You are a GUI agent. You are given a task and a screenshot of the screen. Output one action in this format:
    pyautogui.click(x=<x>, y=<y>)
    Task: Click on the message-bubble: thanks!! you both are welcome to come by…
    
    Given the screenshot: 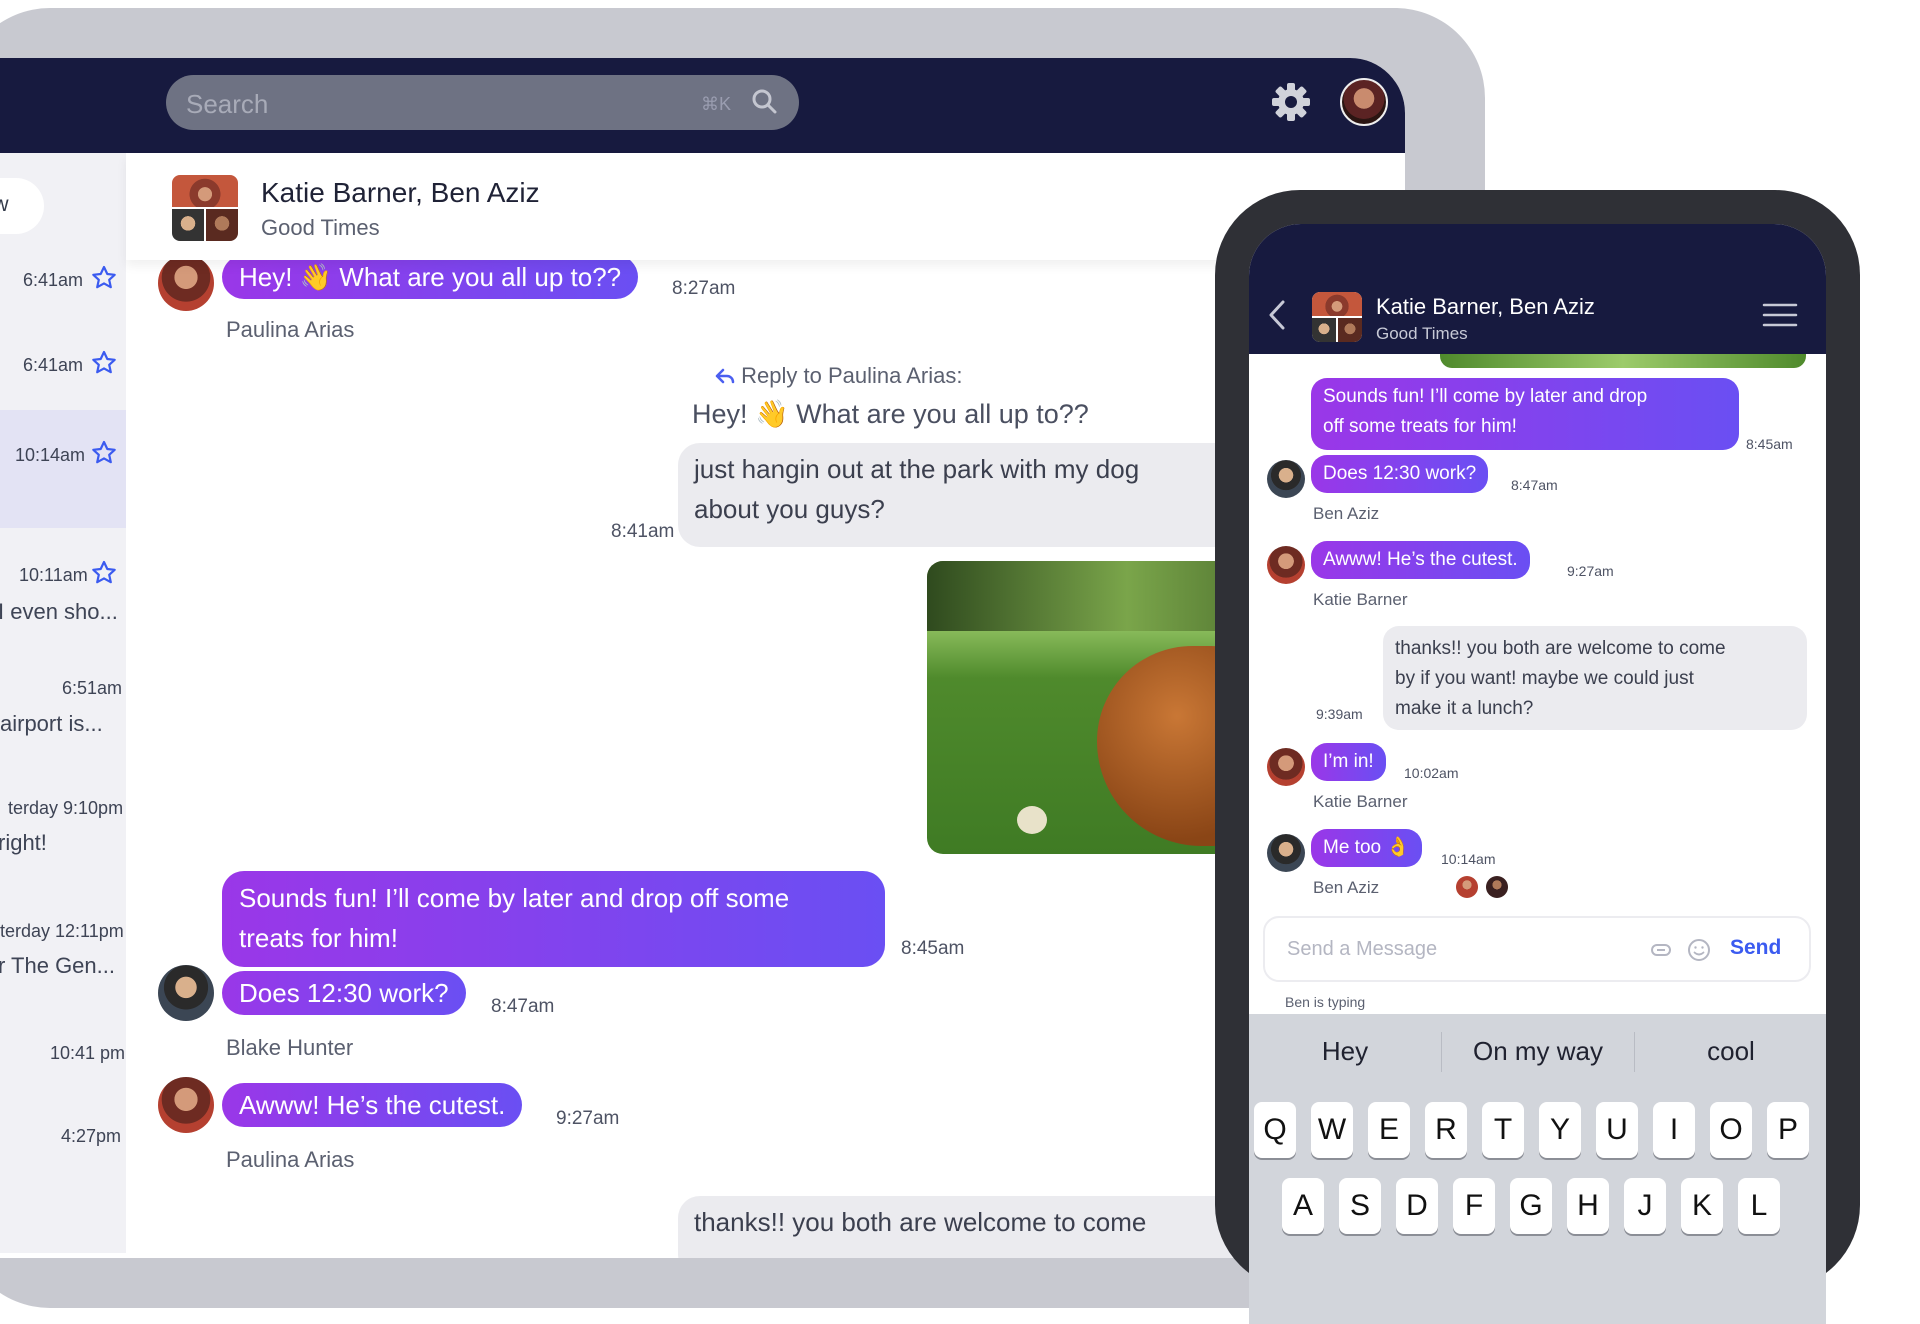 What is the action you would take?
    pyautogui.click(x=1595, y=678)
    